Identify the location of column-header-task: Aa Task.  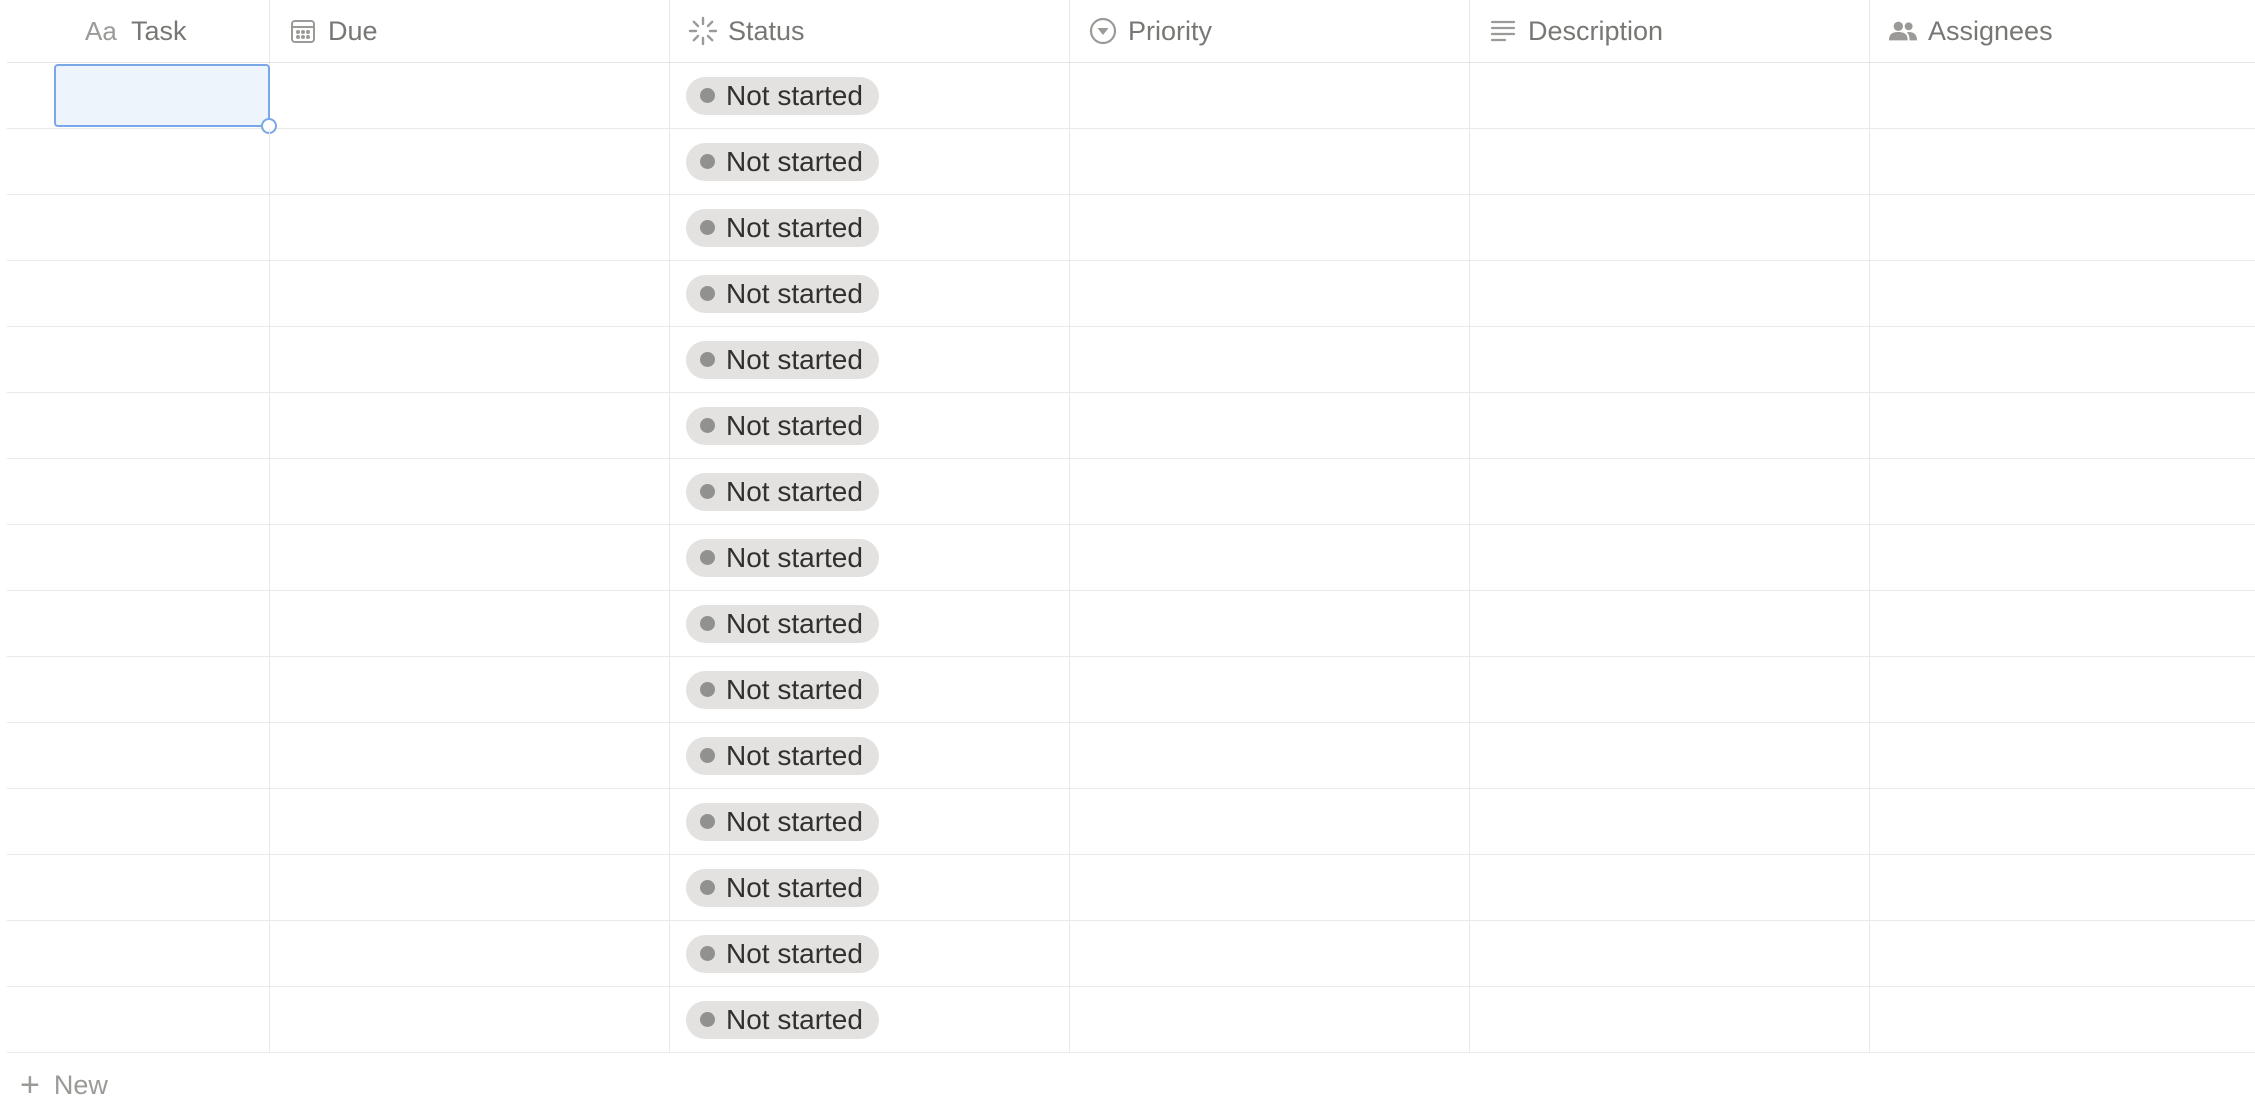
(138, 31).